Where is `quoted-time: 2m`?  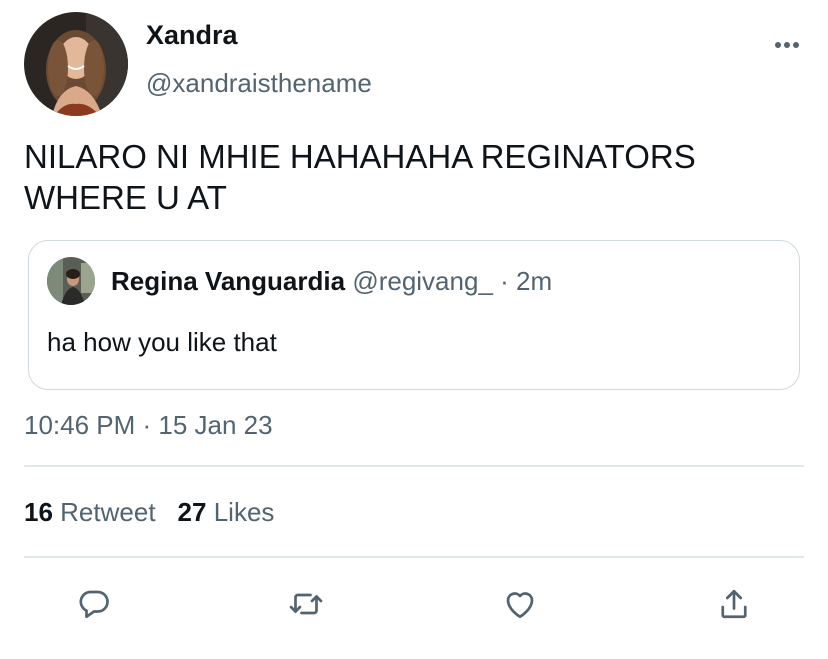
quoted-time: 2m is located at coordinates (534, 281).